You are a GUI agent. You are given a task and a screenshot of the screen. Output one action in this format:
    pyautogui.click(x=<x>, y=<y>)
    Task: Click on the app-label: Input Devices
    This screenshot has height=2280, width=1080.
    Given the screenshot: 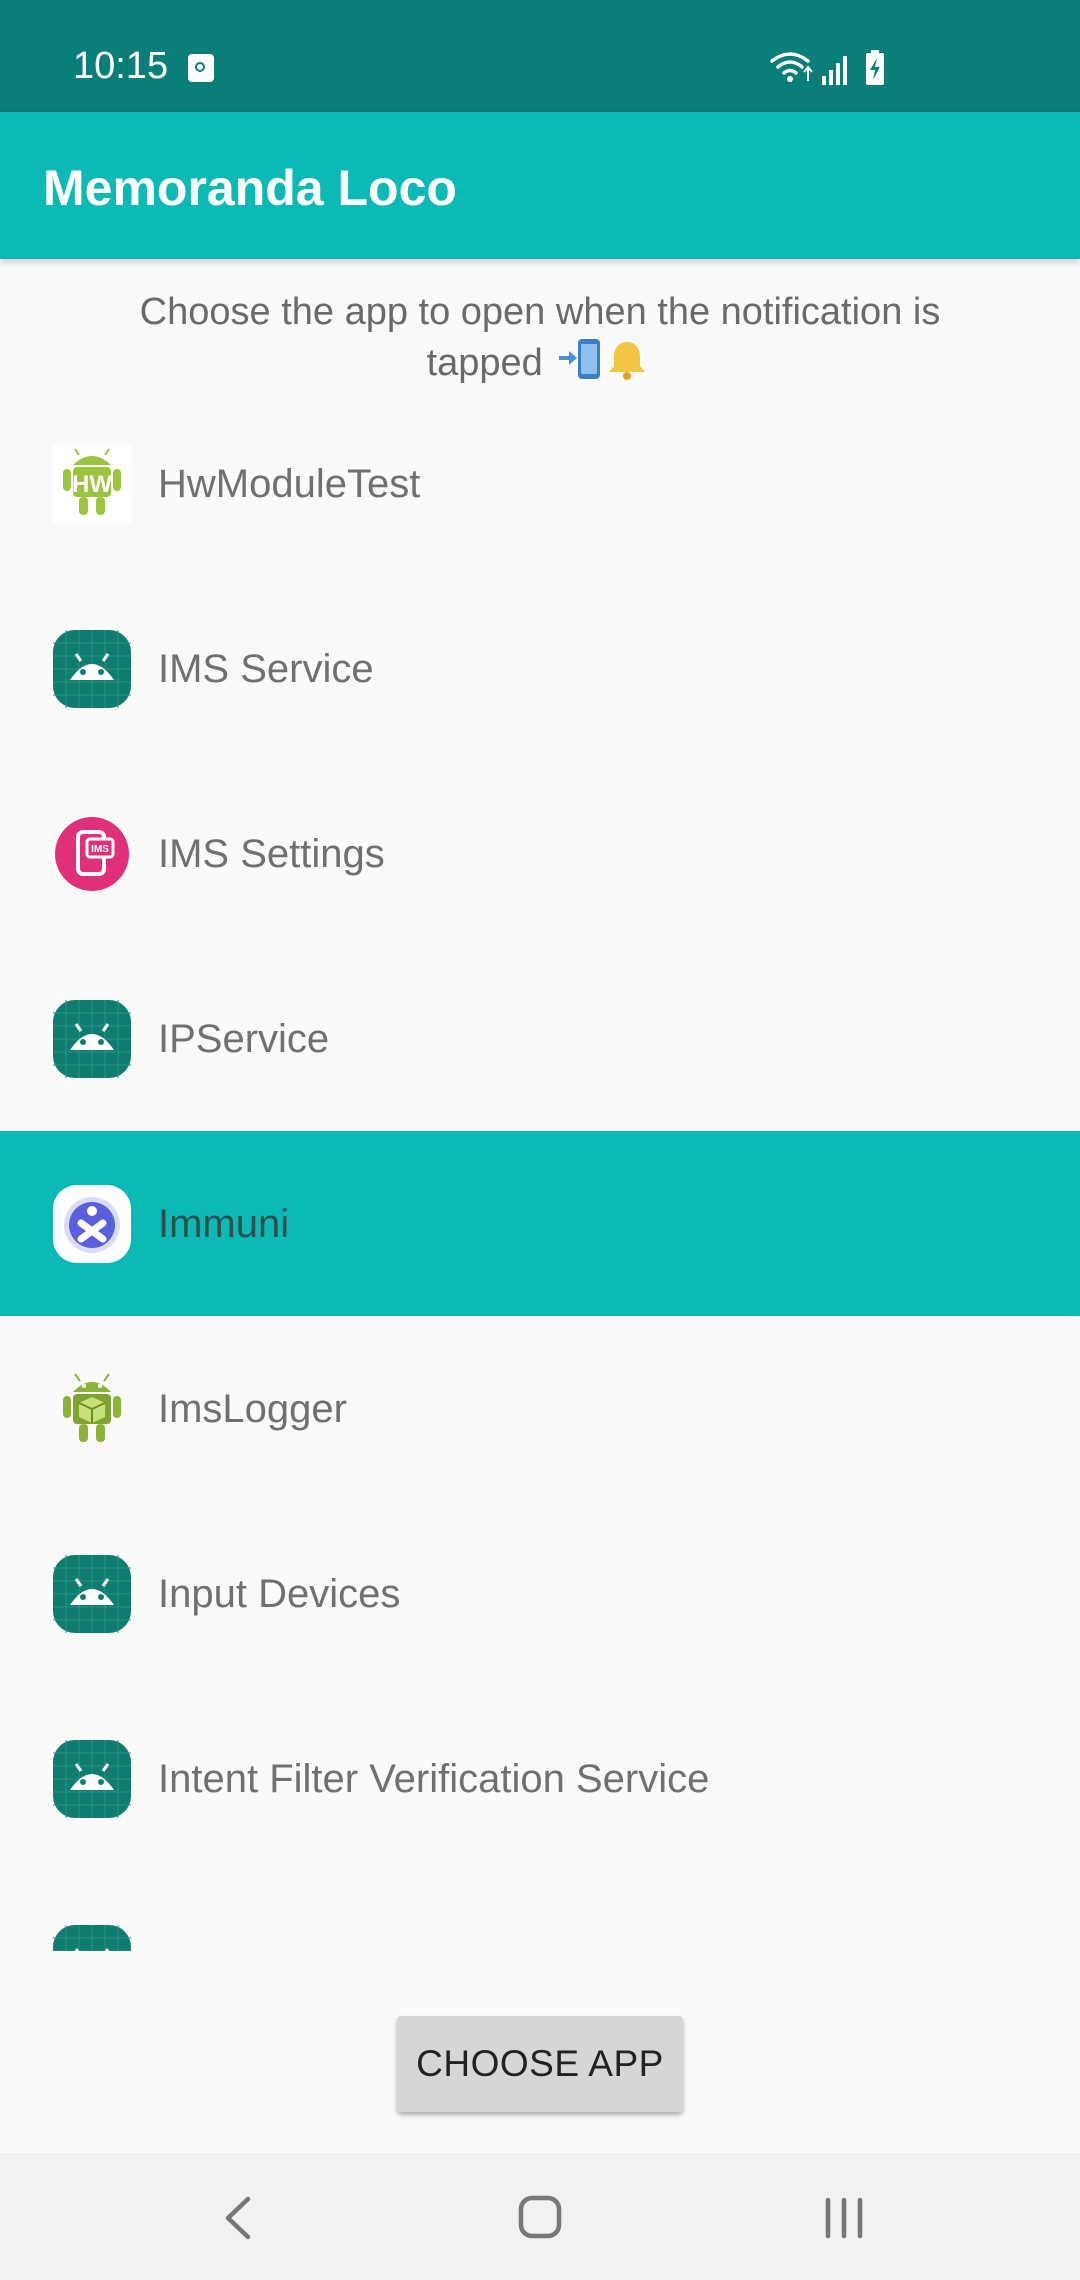 What is the action you would take?
    pyautogui.click(x=279, y=1594)
    